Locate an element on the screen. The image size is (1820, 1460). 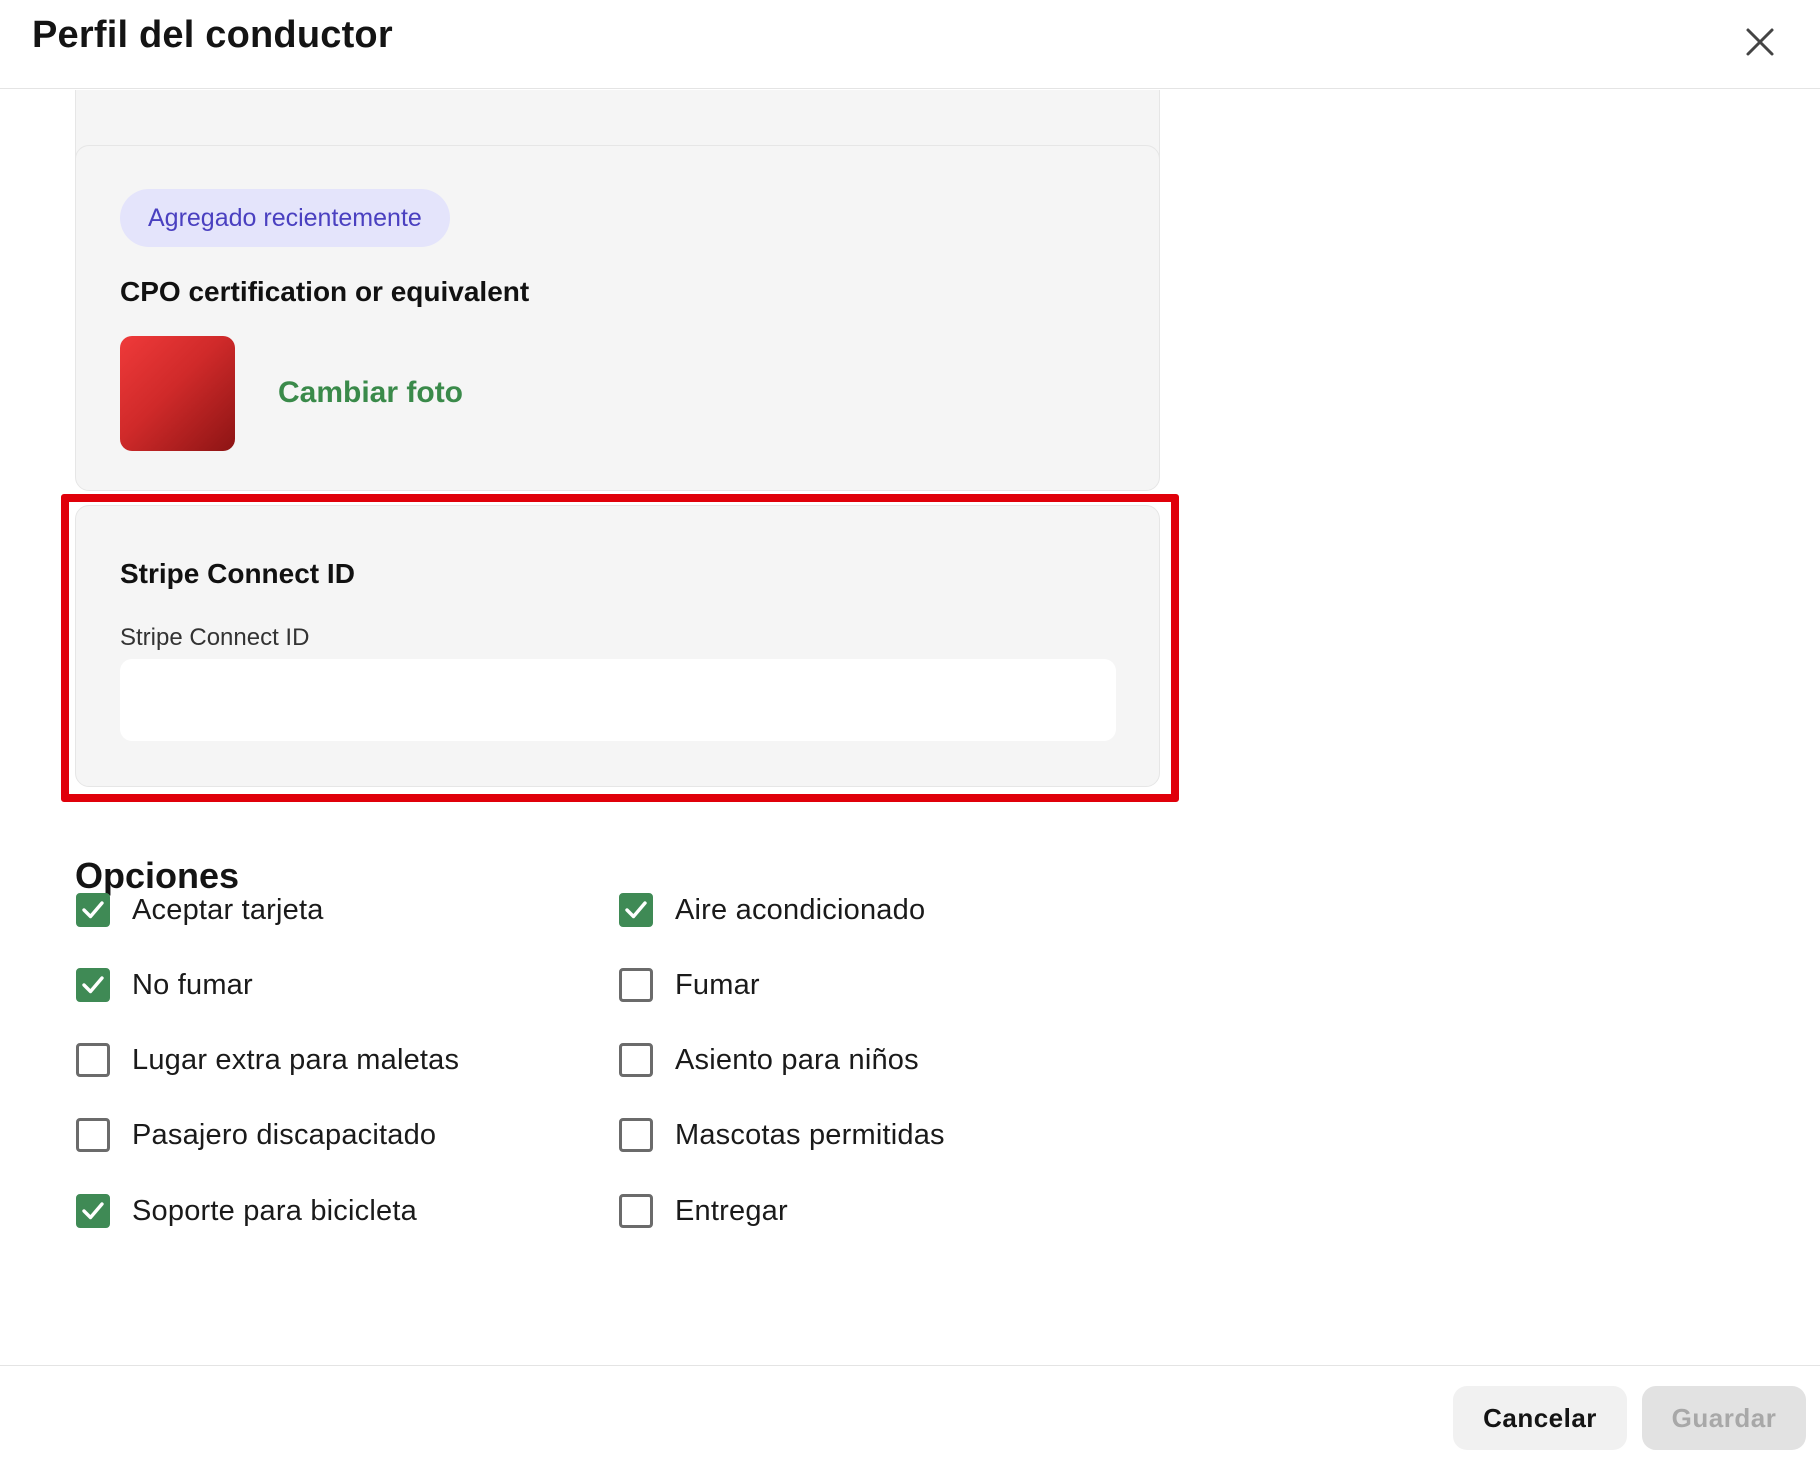
option-aceptar-tarjeta: Aceptar tarjeta is located at coordinates (200, 910).